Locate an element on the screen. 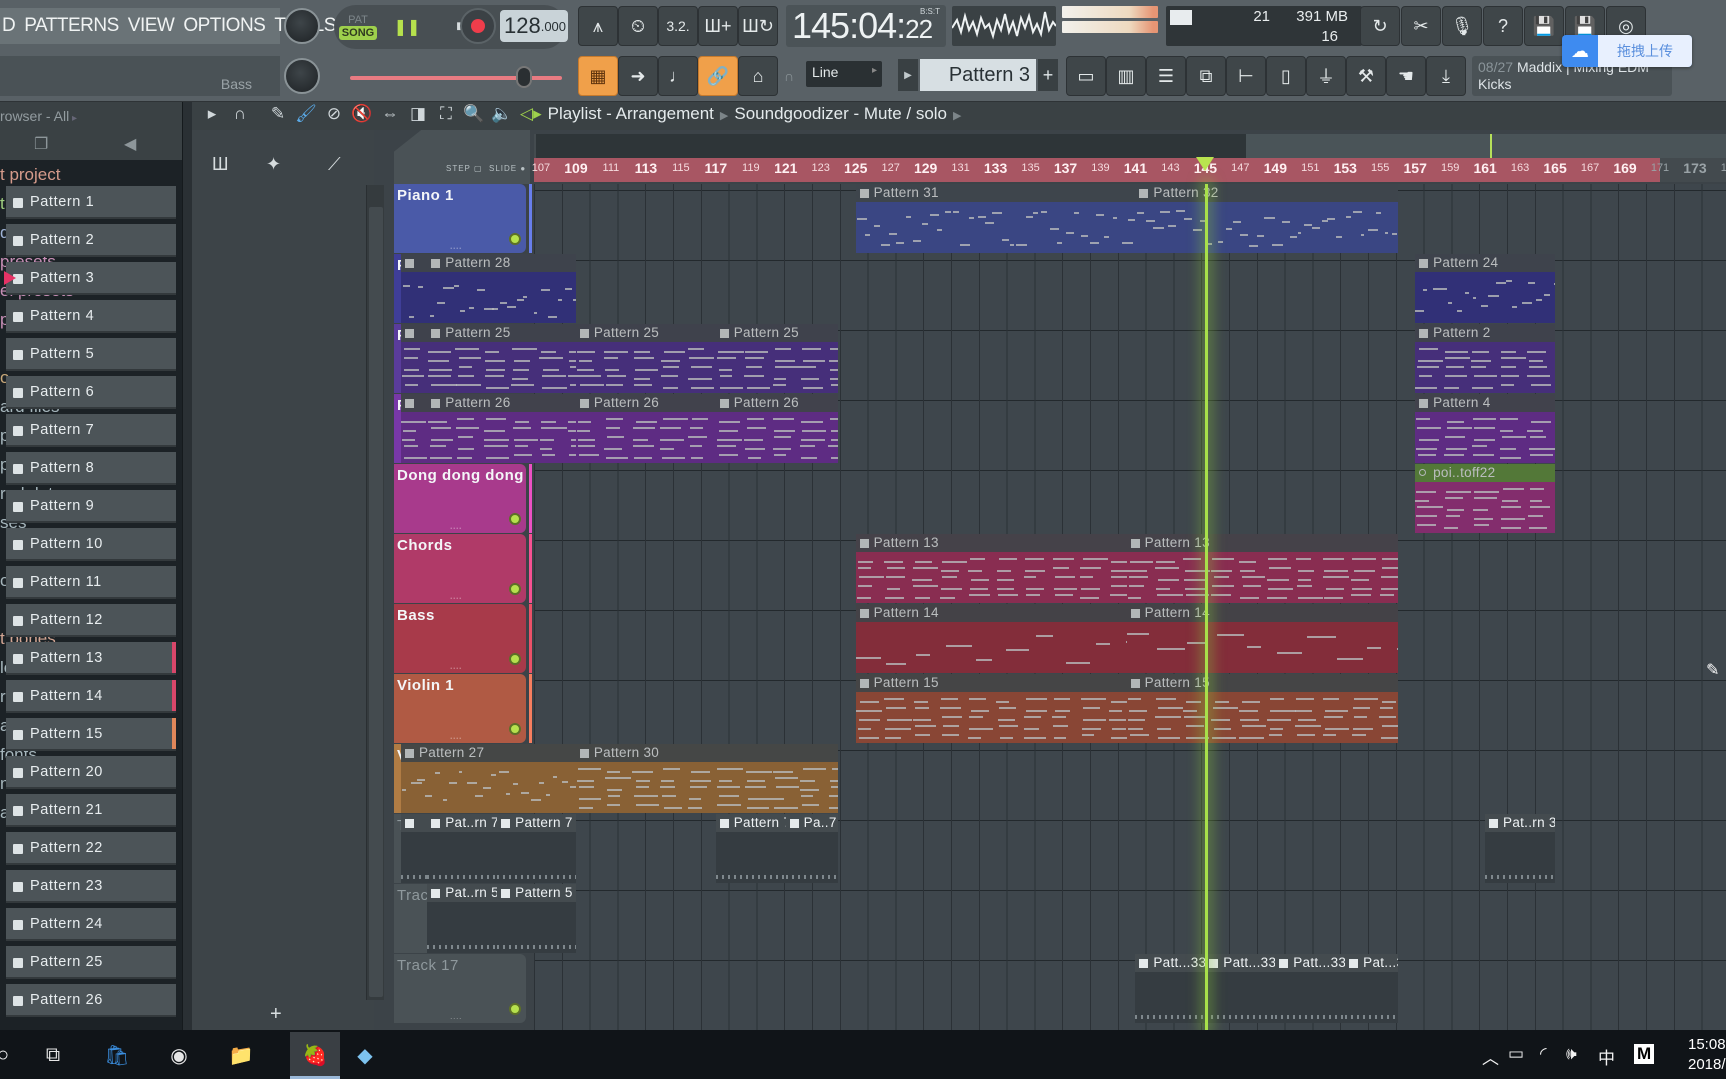  zoom-icon: 🔍 is located at coordinates (474, 116).